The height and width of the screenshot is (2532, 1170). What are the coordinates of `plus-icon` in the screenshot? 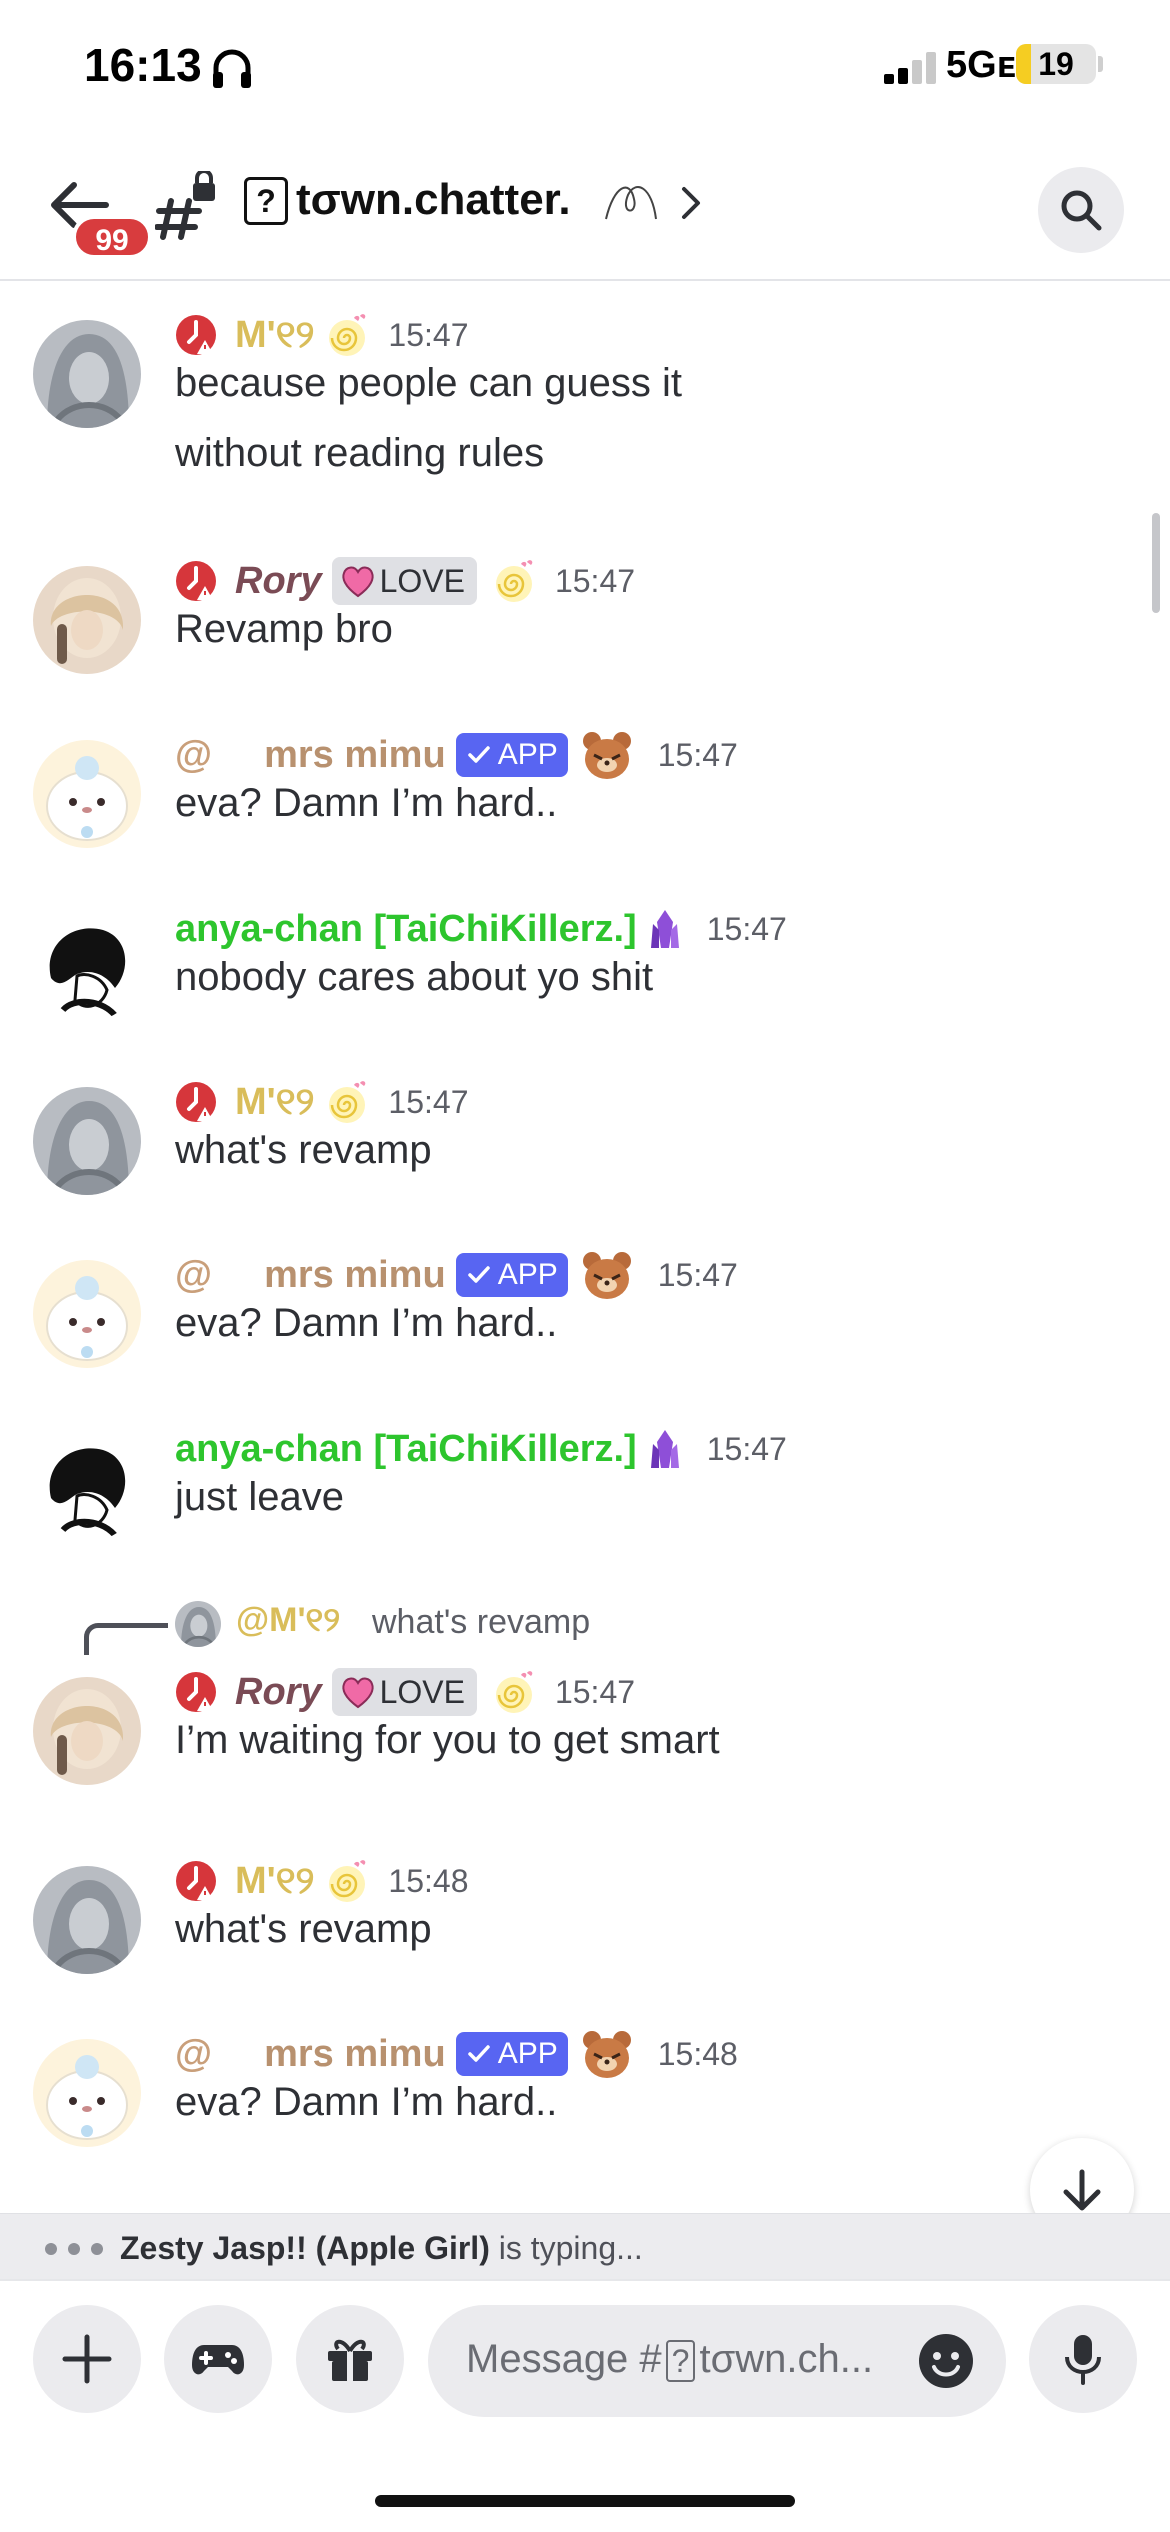 It's located at (87, 2359).